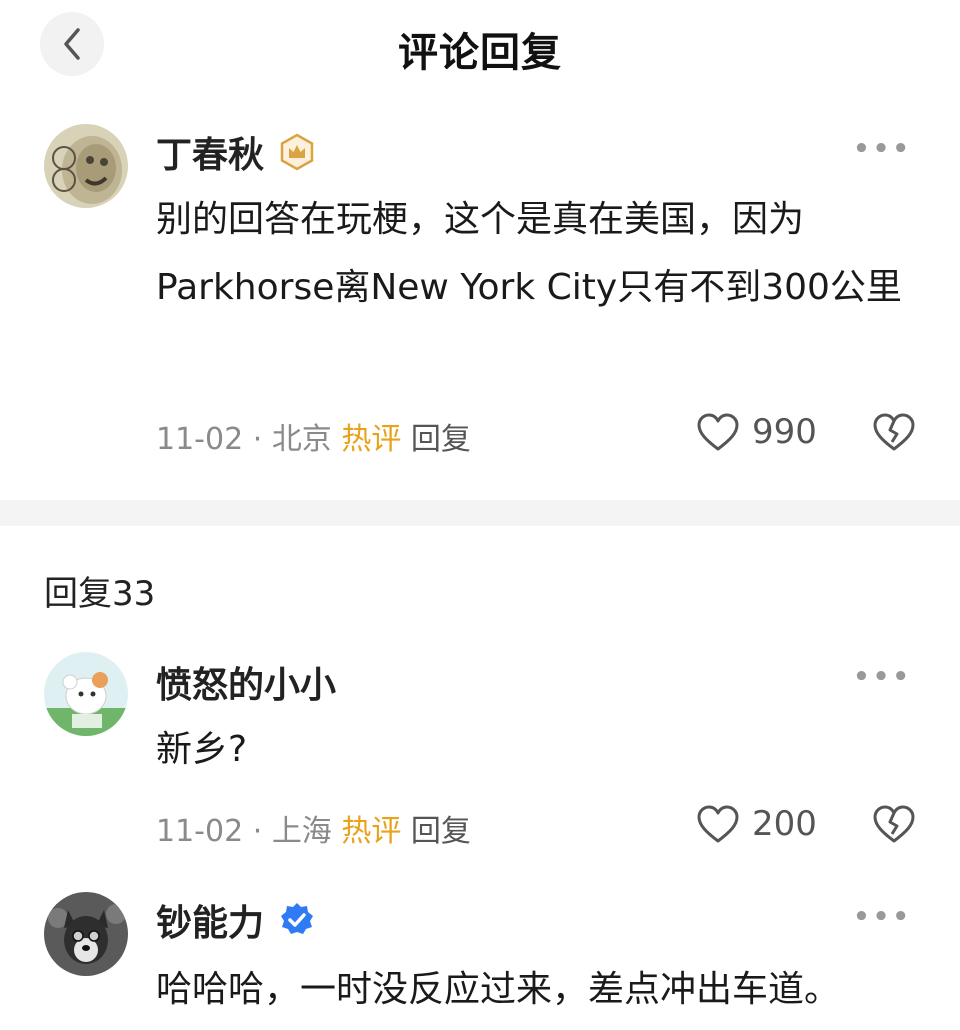  Describe the element at coordinates (301, 831) in the screenshot. I see `comment-location: 上海` at that location.